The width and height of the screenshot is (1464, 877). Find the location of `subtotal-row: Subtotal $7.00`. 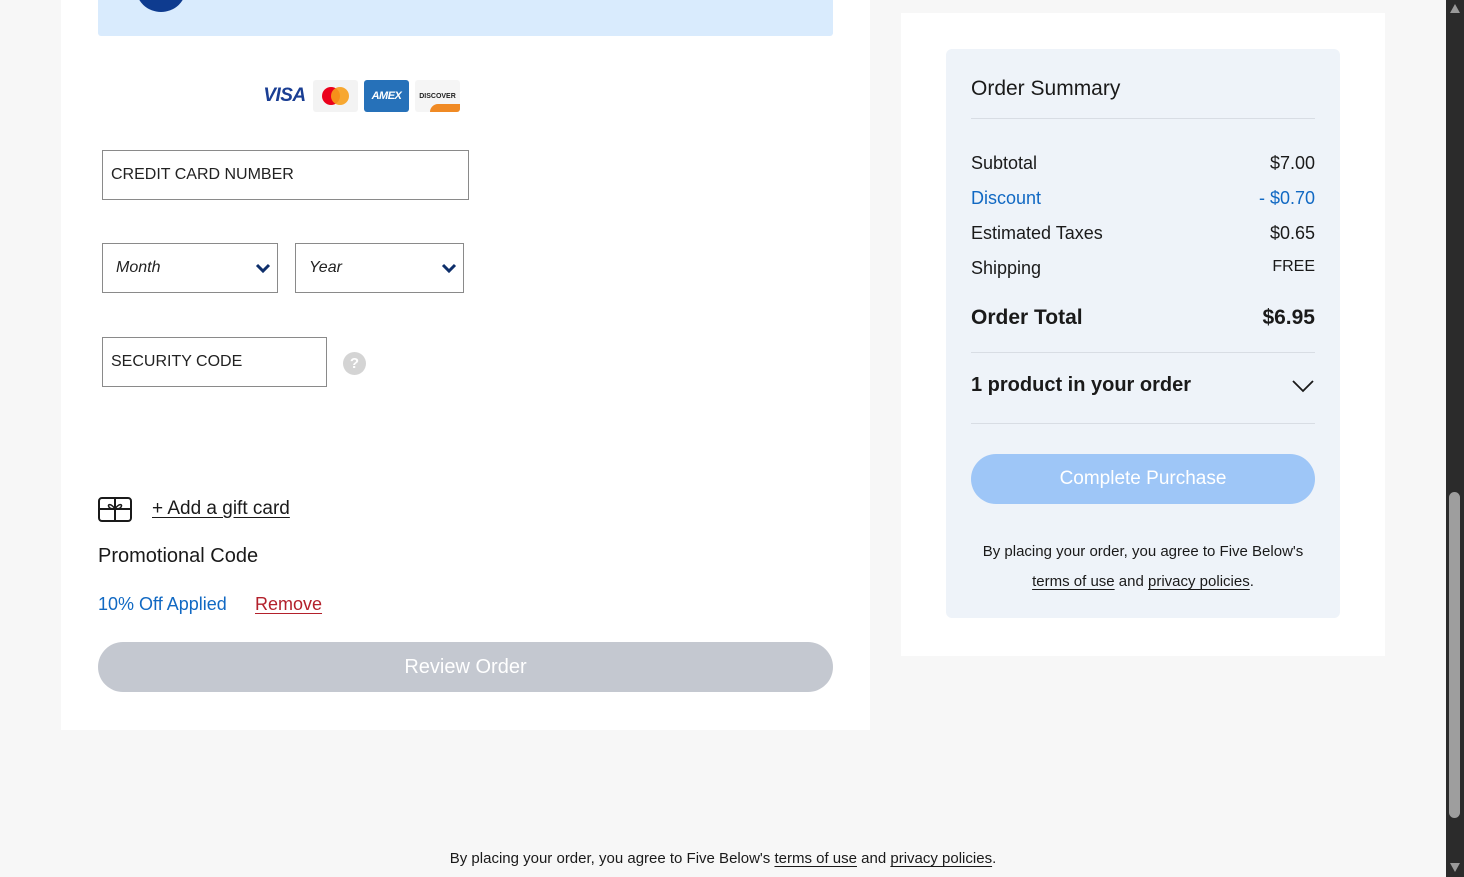

subtotal-row: Subtotal $7.00 is located at coordinates (1143, 163).